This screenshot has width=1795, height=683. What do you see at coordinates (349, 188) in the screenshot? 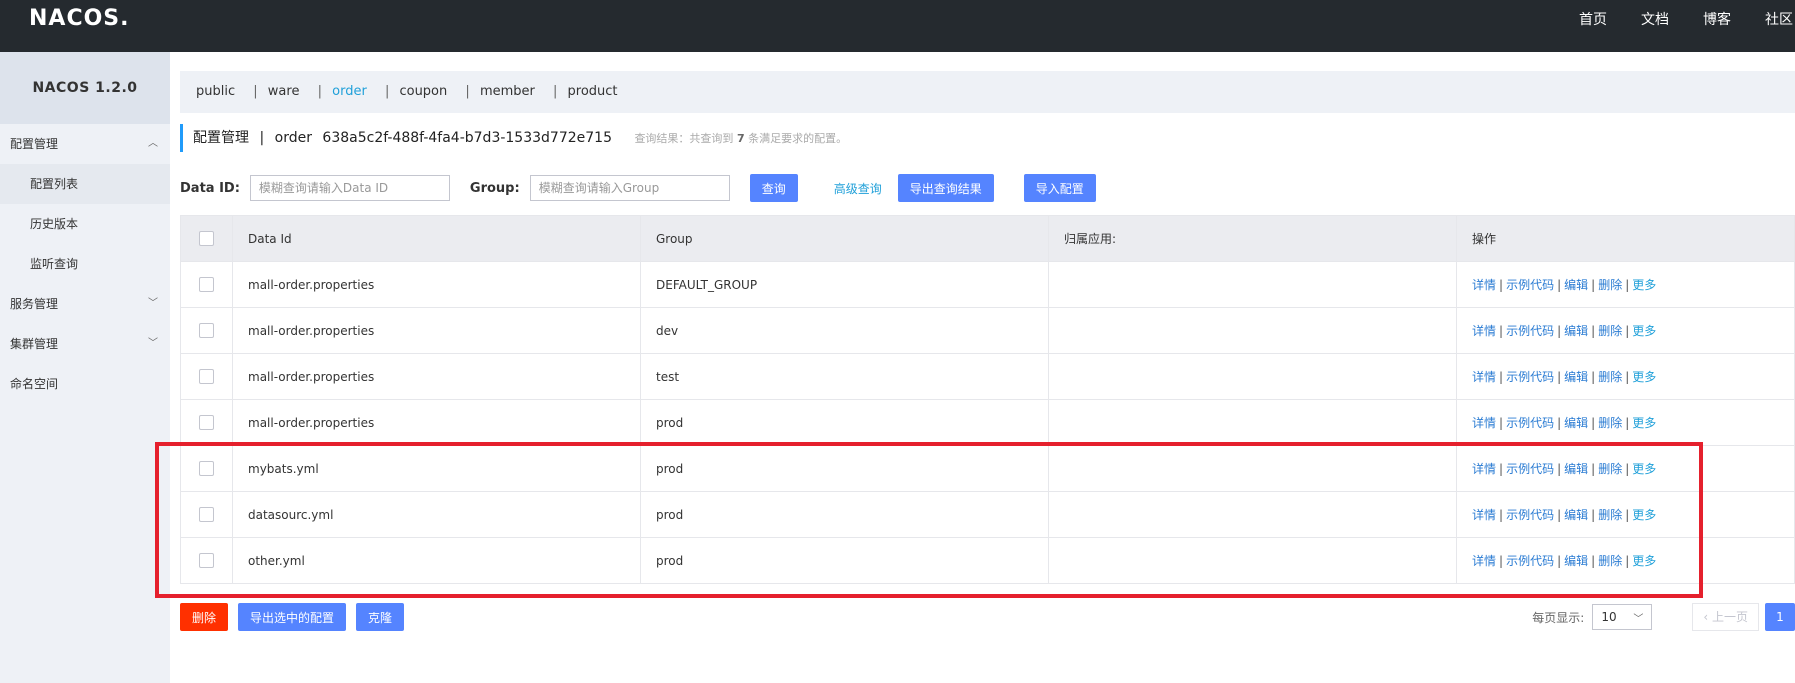
I see `dataid-search-input` at bounding box center [349, 188].